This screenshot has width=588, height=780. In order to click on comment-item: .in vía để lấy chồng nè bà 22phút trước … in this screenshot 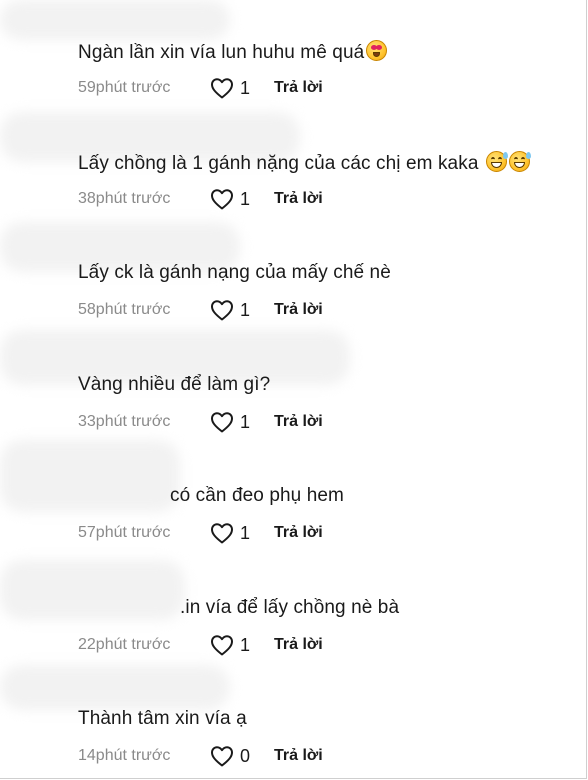, I will do `click(328, 652)`.